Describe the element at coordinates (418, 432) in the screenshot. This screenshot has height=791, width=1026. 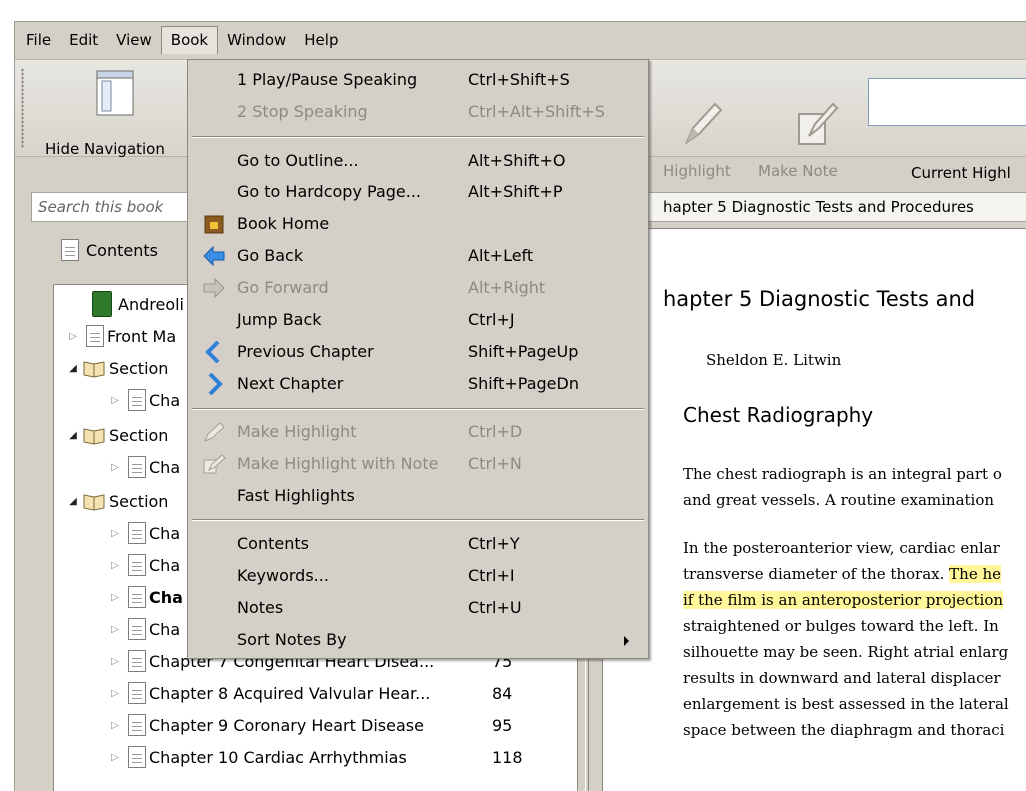
I see `menu-item-make-highlight: Make Highlight Ctrl+D` at that location.